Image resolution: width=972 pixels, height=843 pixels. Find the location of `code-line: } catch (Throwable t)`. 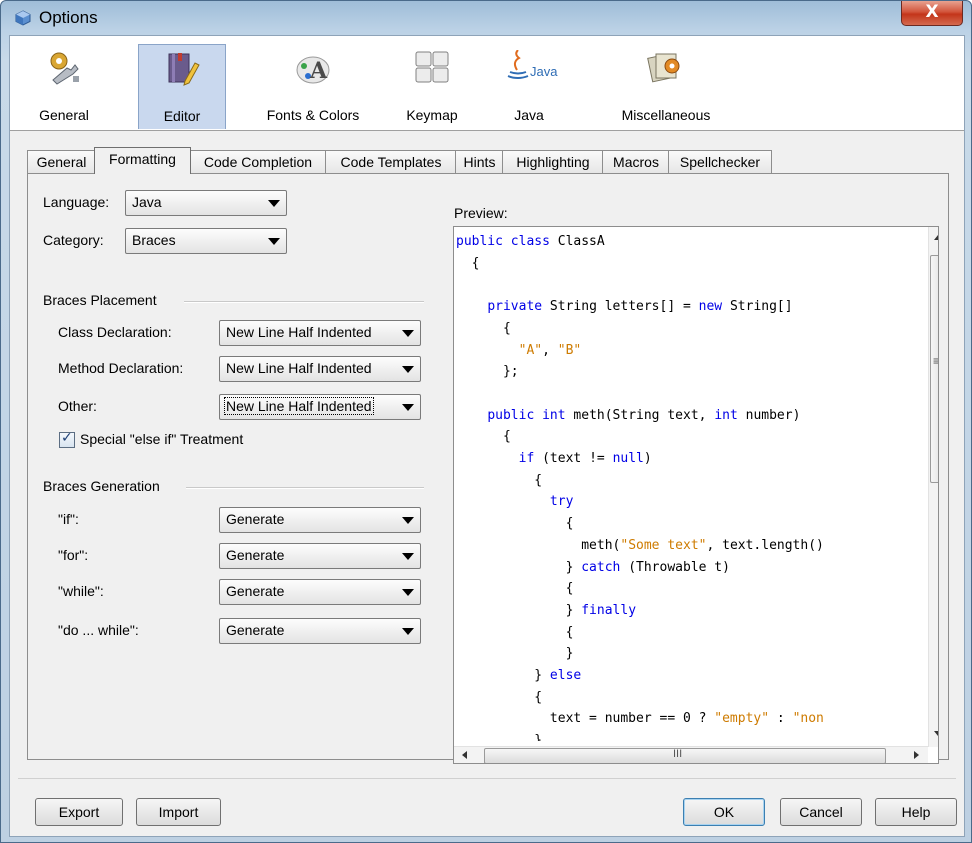

code-line: } catch (Throwable t) is located at coordinates (593, 567).